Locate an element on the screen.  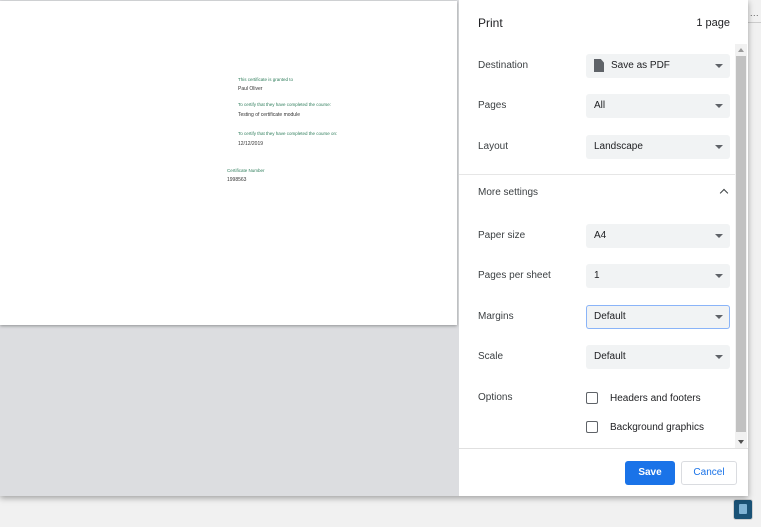
underlay-divider is located at coordinates (754, 22).